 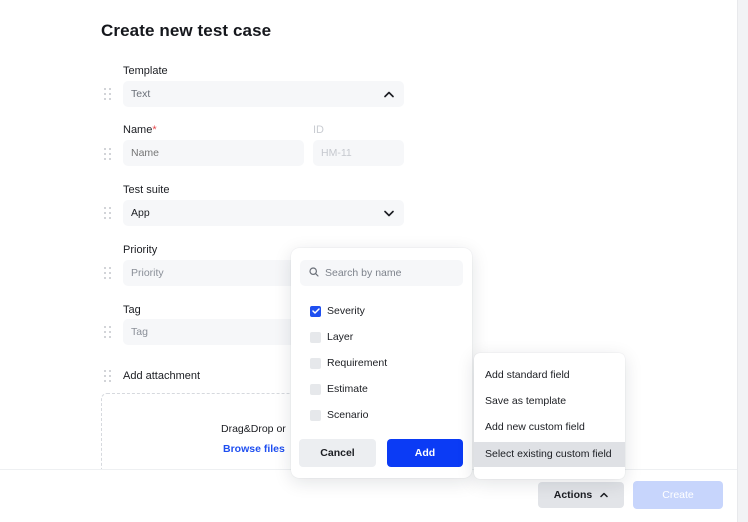 What do you see at coordinates (425, 453) in the screenshot?
I see `add-button: Add` at bounding box center [425, 453].